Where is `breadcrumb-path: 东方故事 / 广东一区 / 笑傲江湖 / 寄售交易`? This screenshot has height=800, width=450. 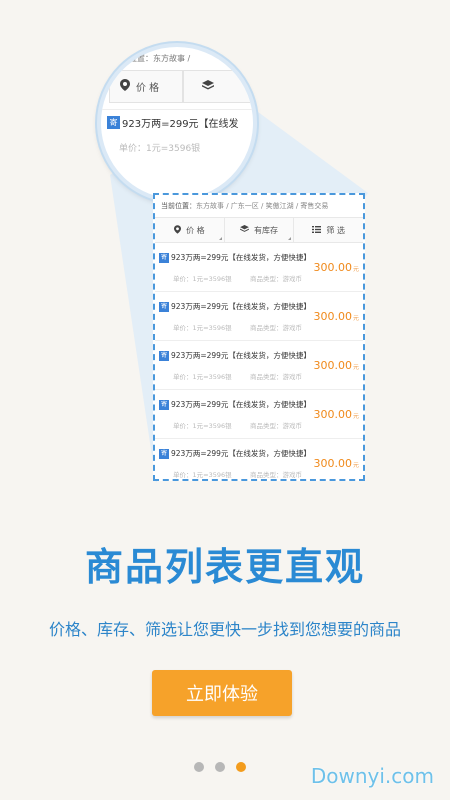 breadcrumb-path: 东方故事 / 广东一区 / 笑傲江湖 / 寄售交易 is located at coordinates (262, 206).